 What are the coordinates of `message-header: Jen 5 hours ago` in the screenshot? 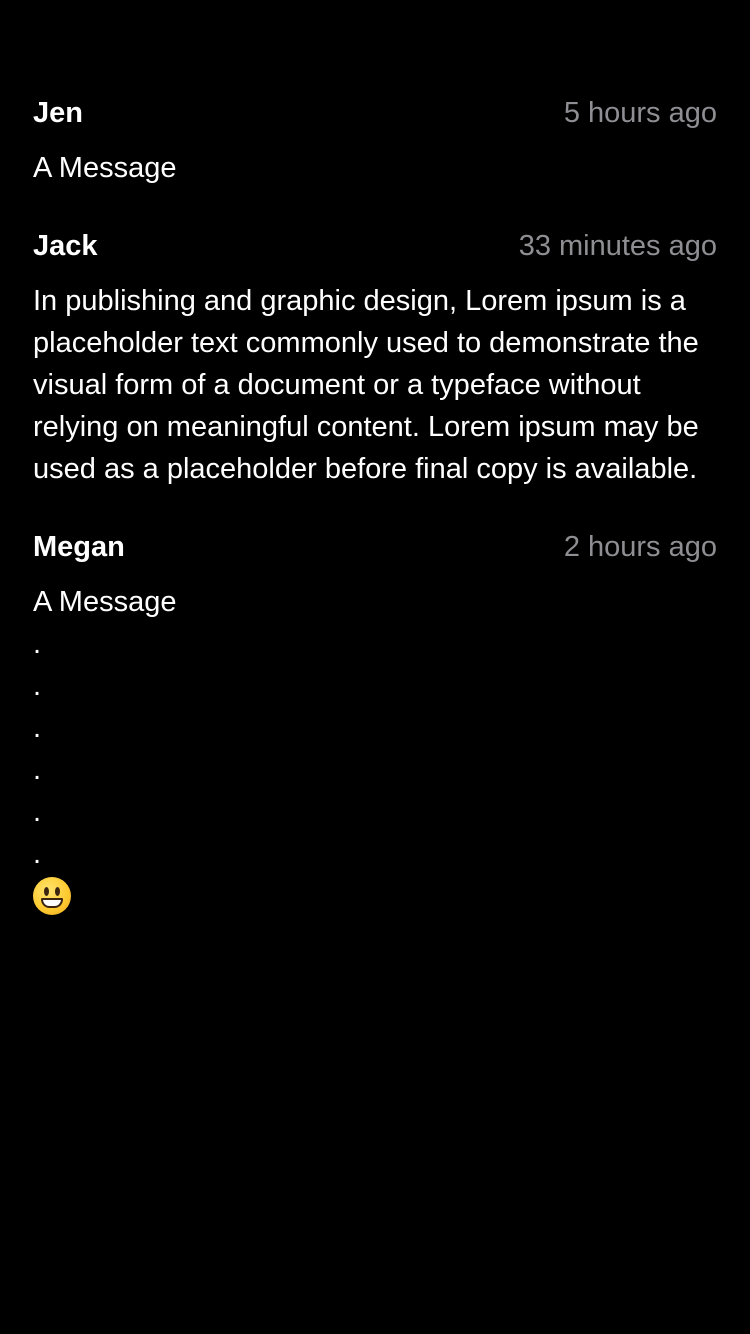 It's located at (375, 113).